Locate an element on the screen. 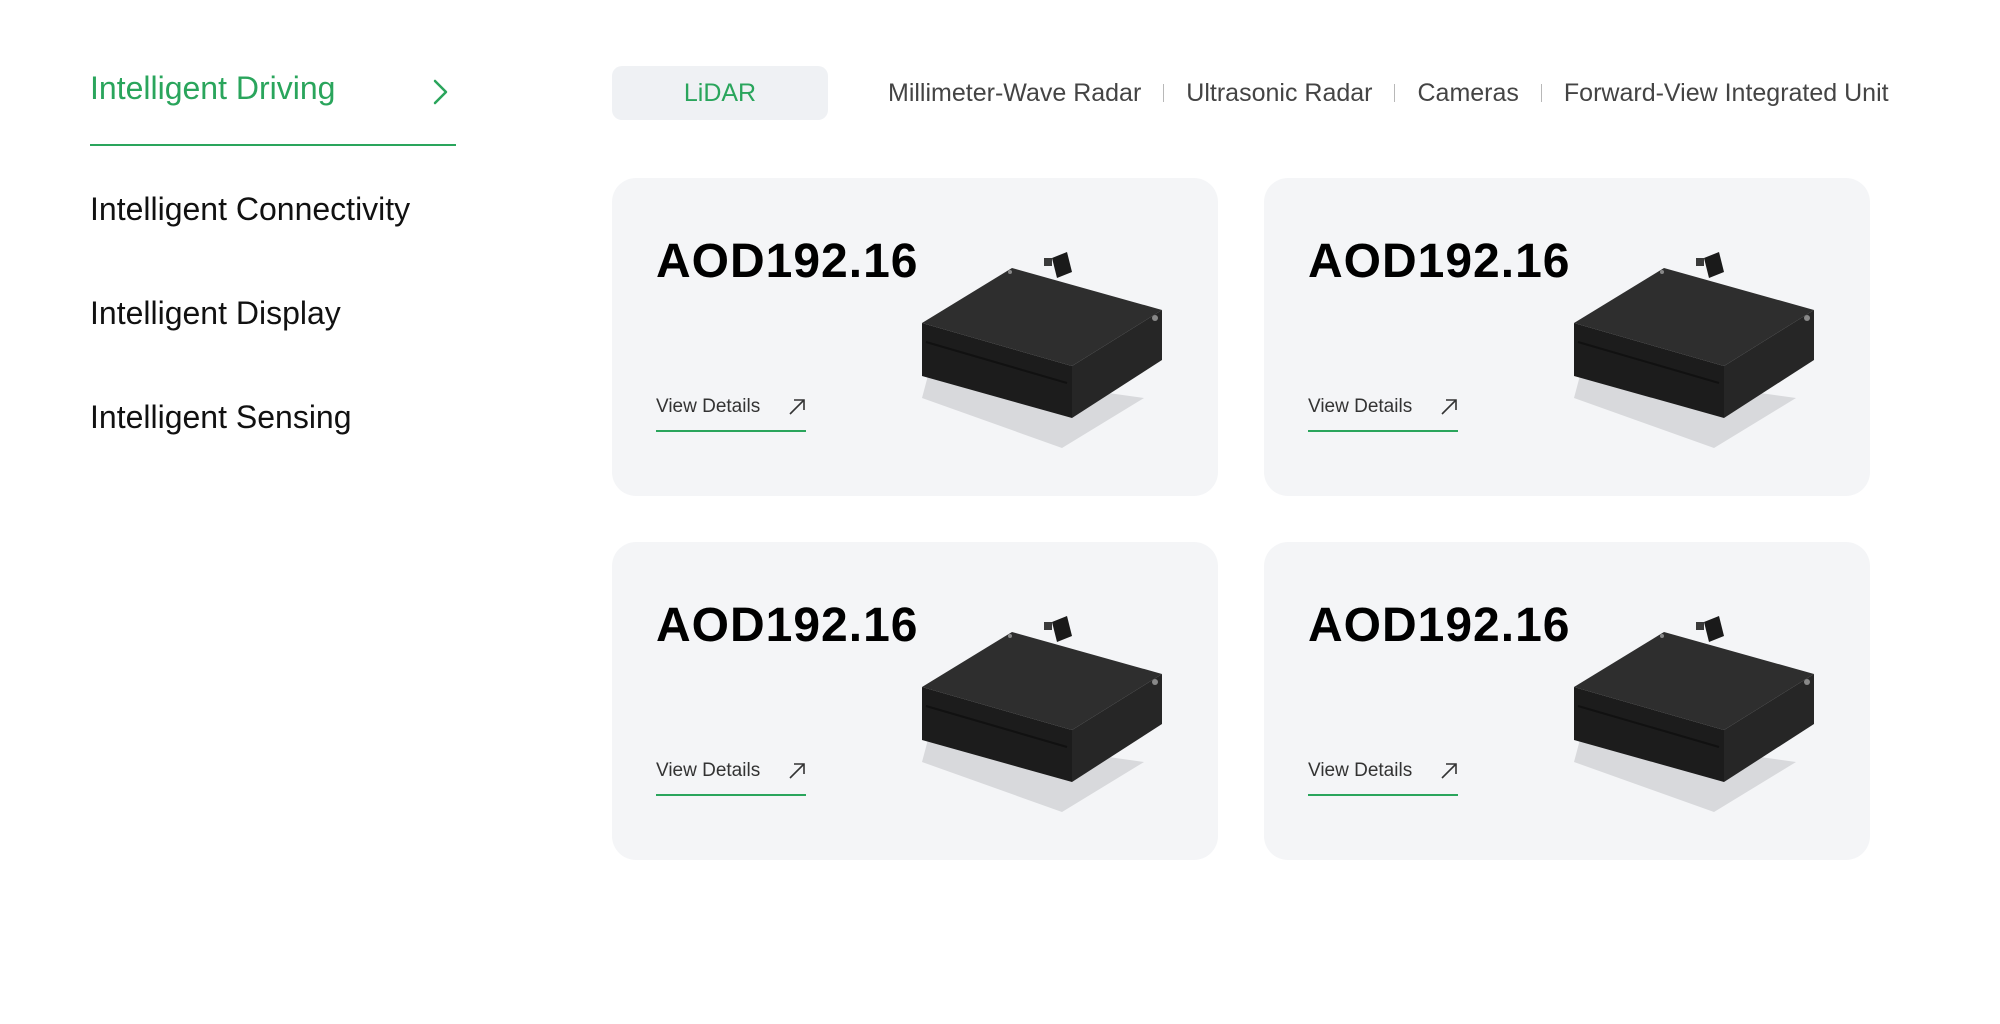  tab-lidar: LiDAR is located at coordinates (720, 93).